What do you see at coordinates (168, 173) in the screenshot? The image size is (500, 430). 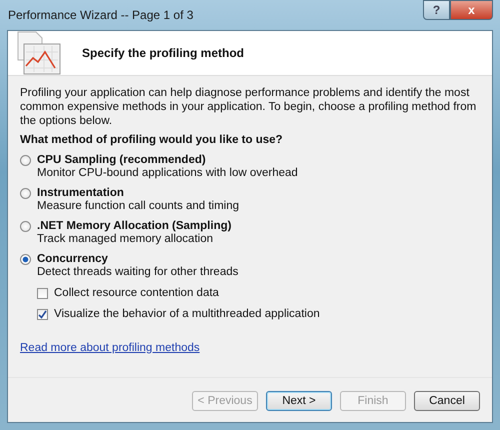 I see `method-description: Monitor CPU-bound applications with low overhead` at bounding box center [168, 173].